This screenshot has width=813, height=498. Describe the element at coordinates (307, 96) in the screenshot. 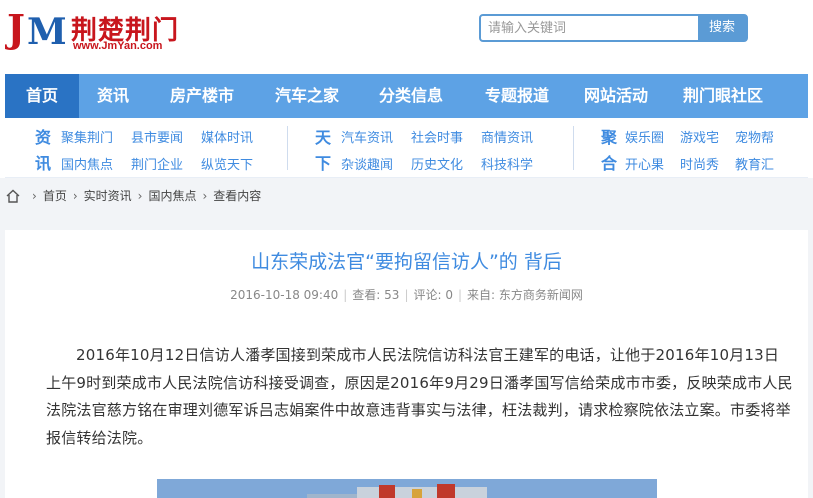

I see `nav-item-auto: 汽车之家` at that location.